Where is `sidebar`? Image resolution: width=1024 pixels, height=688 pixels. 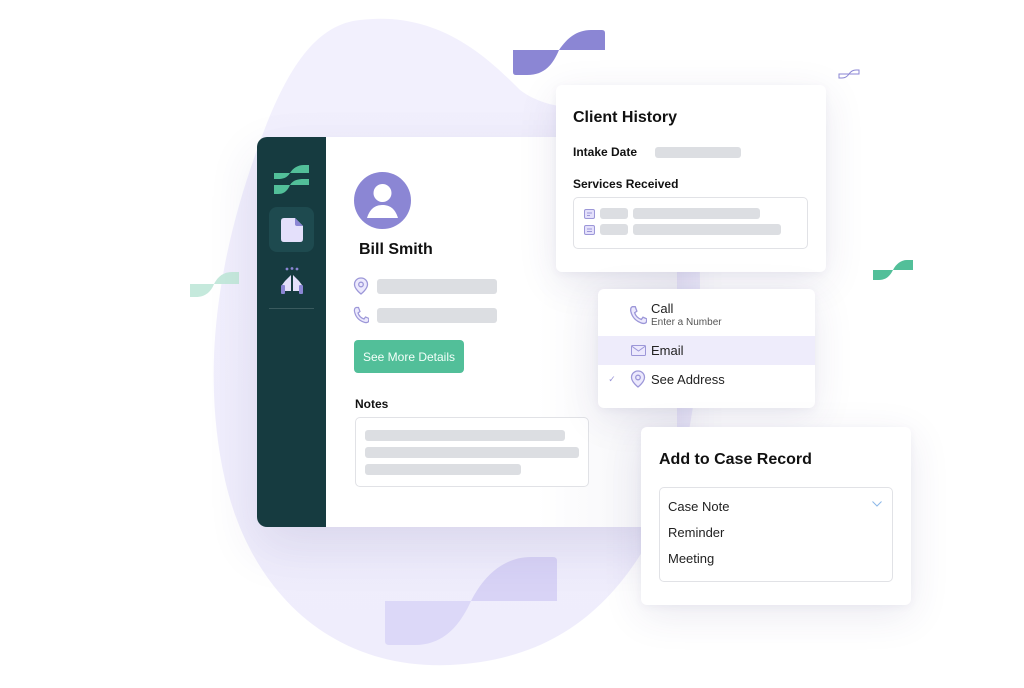 sidebar is located at coordinates (291, 332).